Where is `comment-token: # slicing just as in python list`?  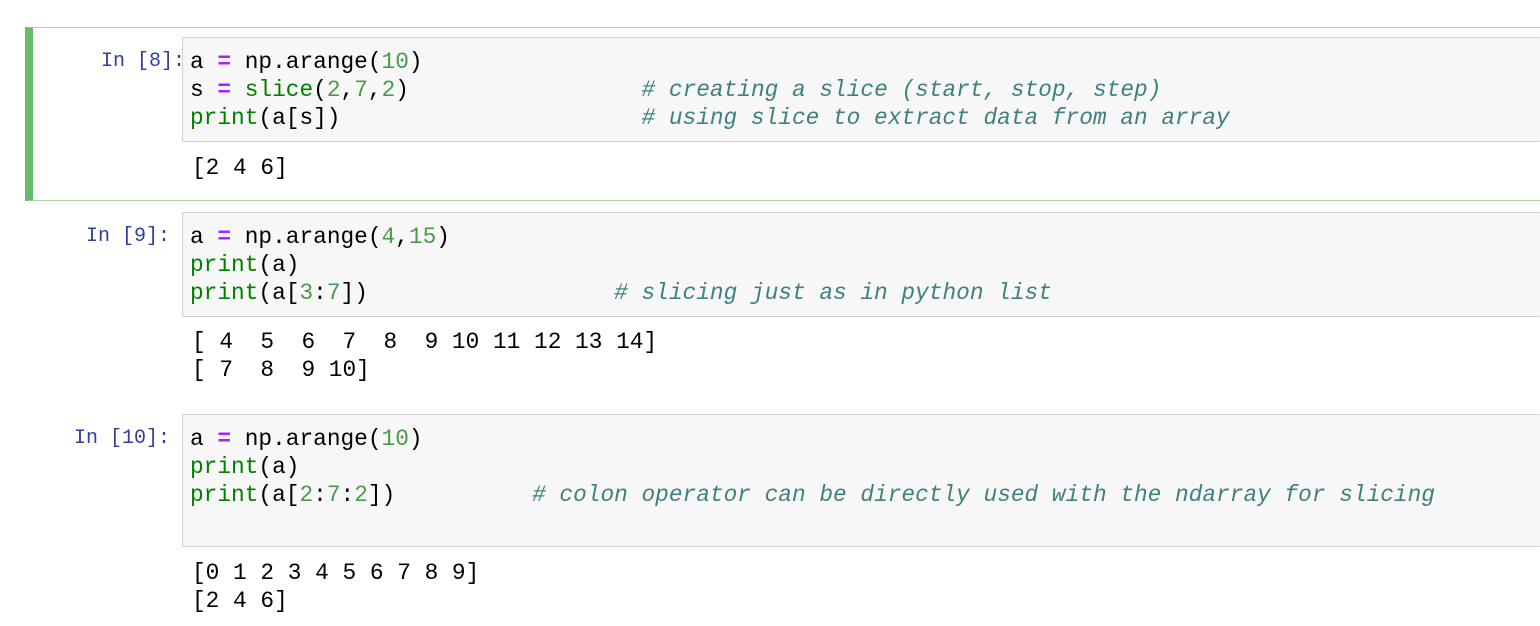
comment-token: # slicing just as in python list is located at coordinates (833, 293).